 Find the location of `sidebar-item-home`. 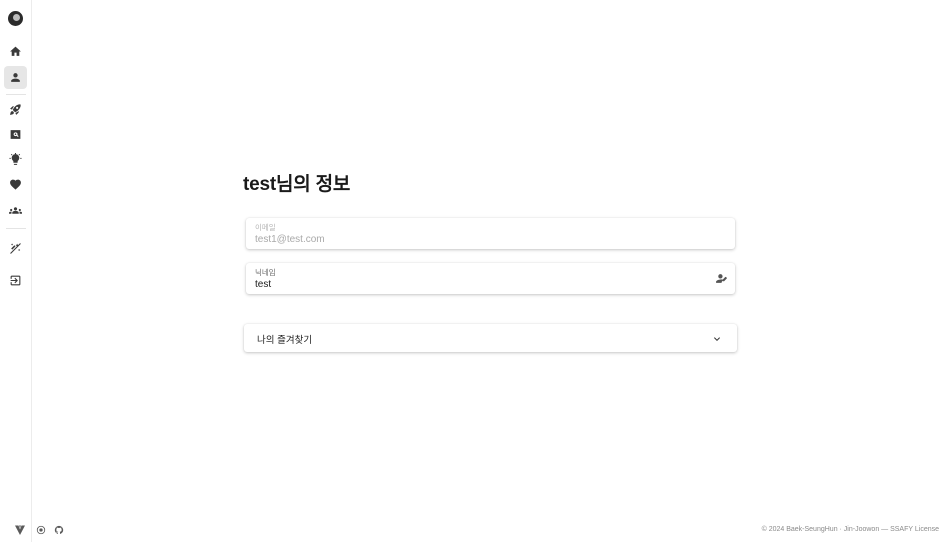

sidebar-item-home is located at coordinates (15, 51).